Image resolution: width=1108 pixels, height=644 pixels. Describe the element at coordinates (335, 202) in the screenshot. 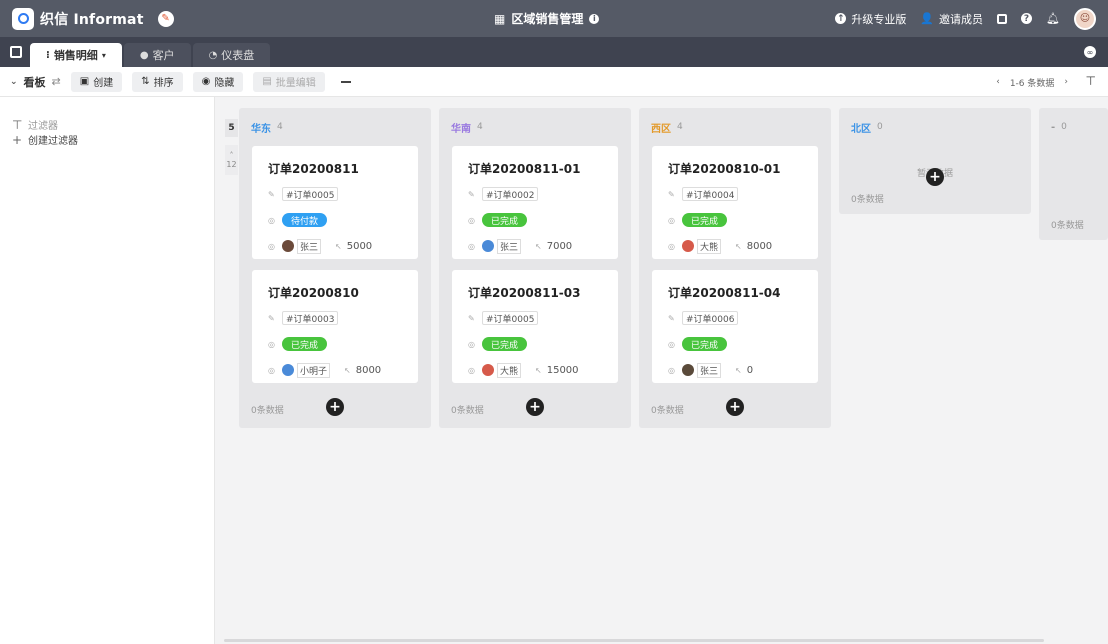

I see `order-card: 订单20200811✎#订单0005◎待付款◎张三↖5000` at that location.